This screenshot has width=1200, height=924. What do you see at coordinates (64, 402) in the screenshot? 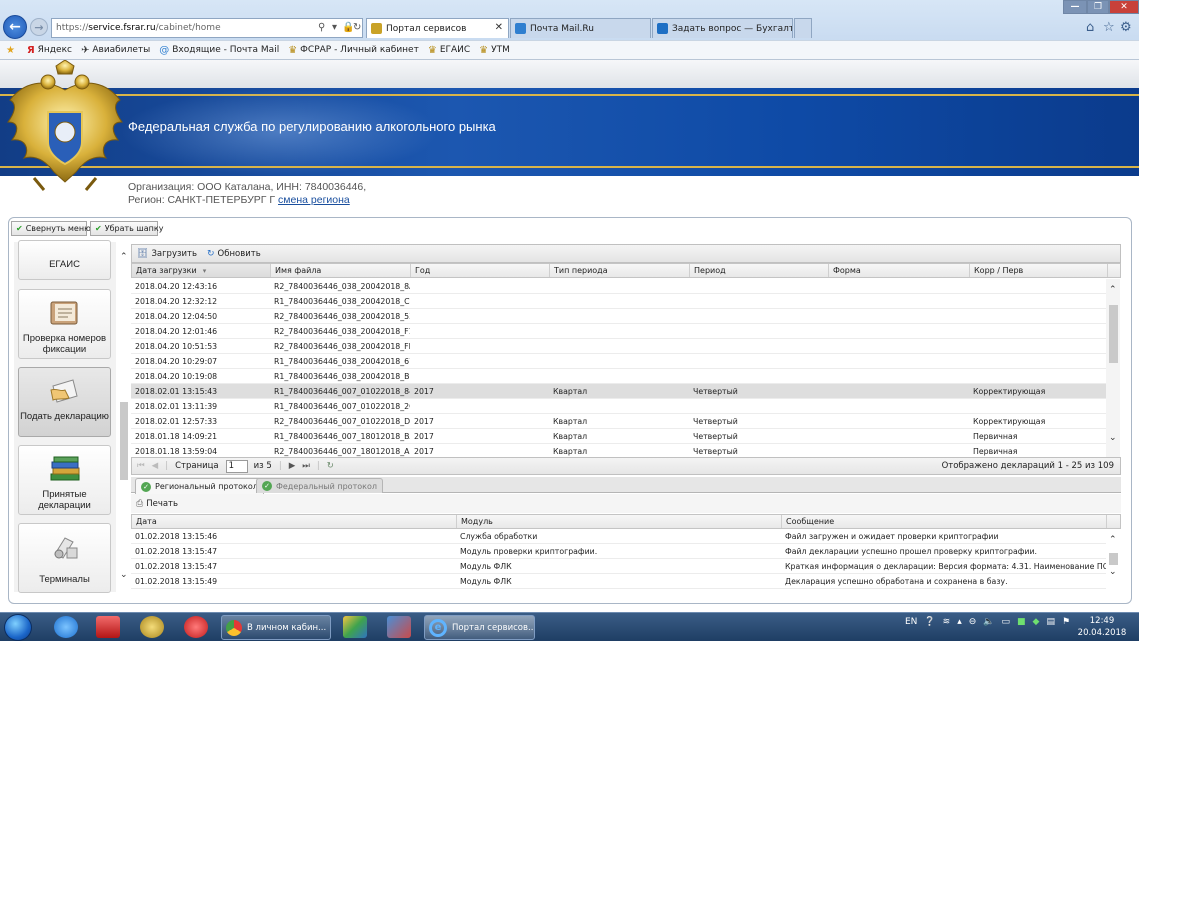
I see `sidebar-item-submit-declaration: Подать декларацию` at bounding box center [64, 402].